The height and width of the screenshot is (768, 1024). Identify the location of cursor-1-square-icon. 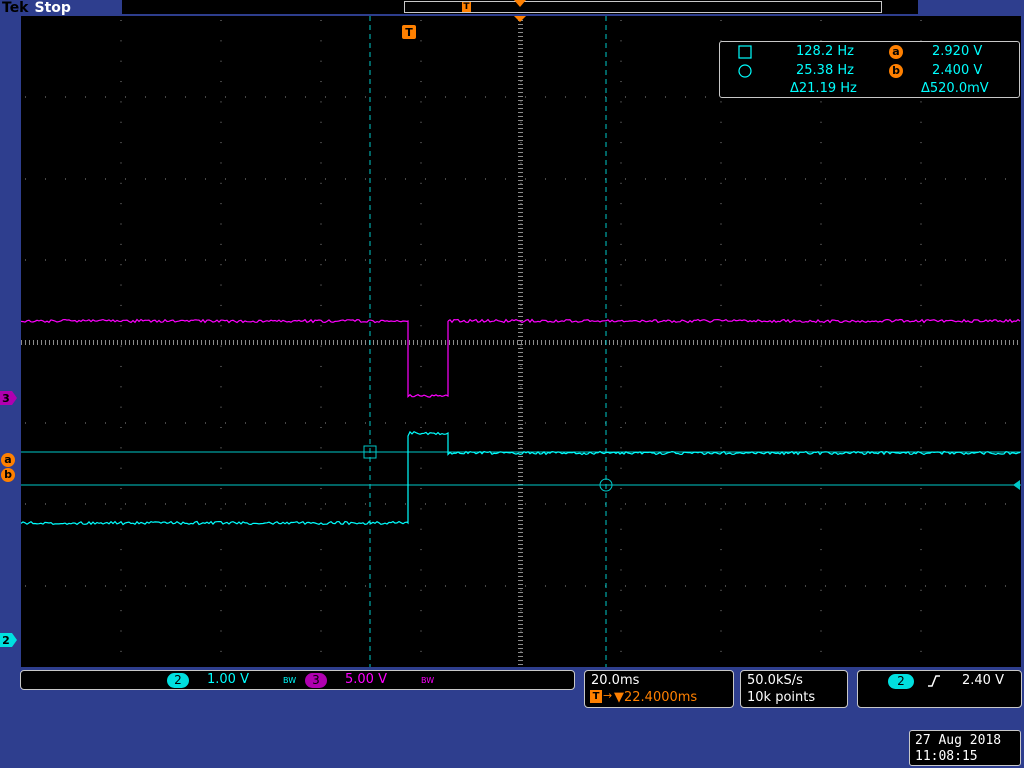
(745, 52).